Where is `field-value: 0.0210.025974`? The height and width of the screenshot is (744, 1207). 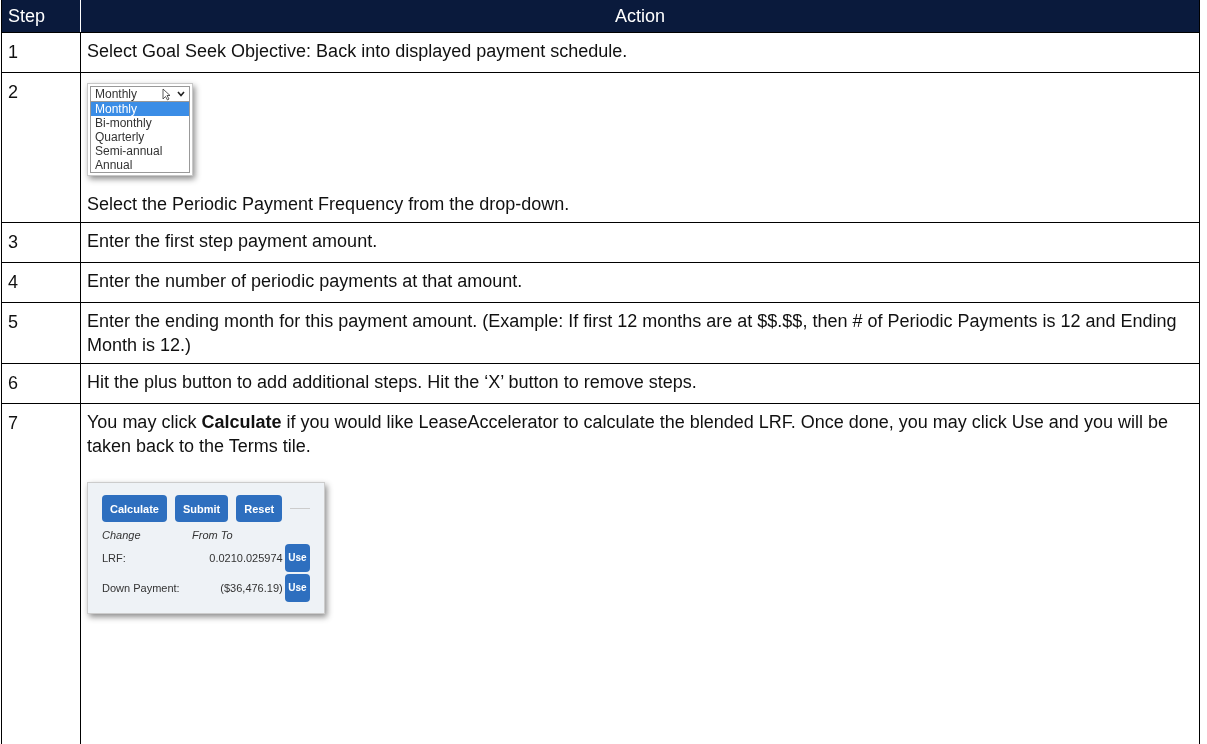 field-value: 0.0210.025974 is located at coordinates (245, 558).